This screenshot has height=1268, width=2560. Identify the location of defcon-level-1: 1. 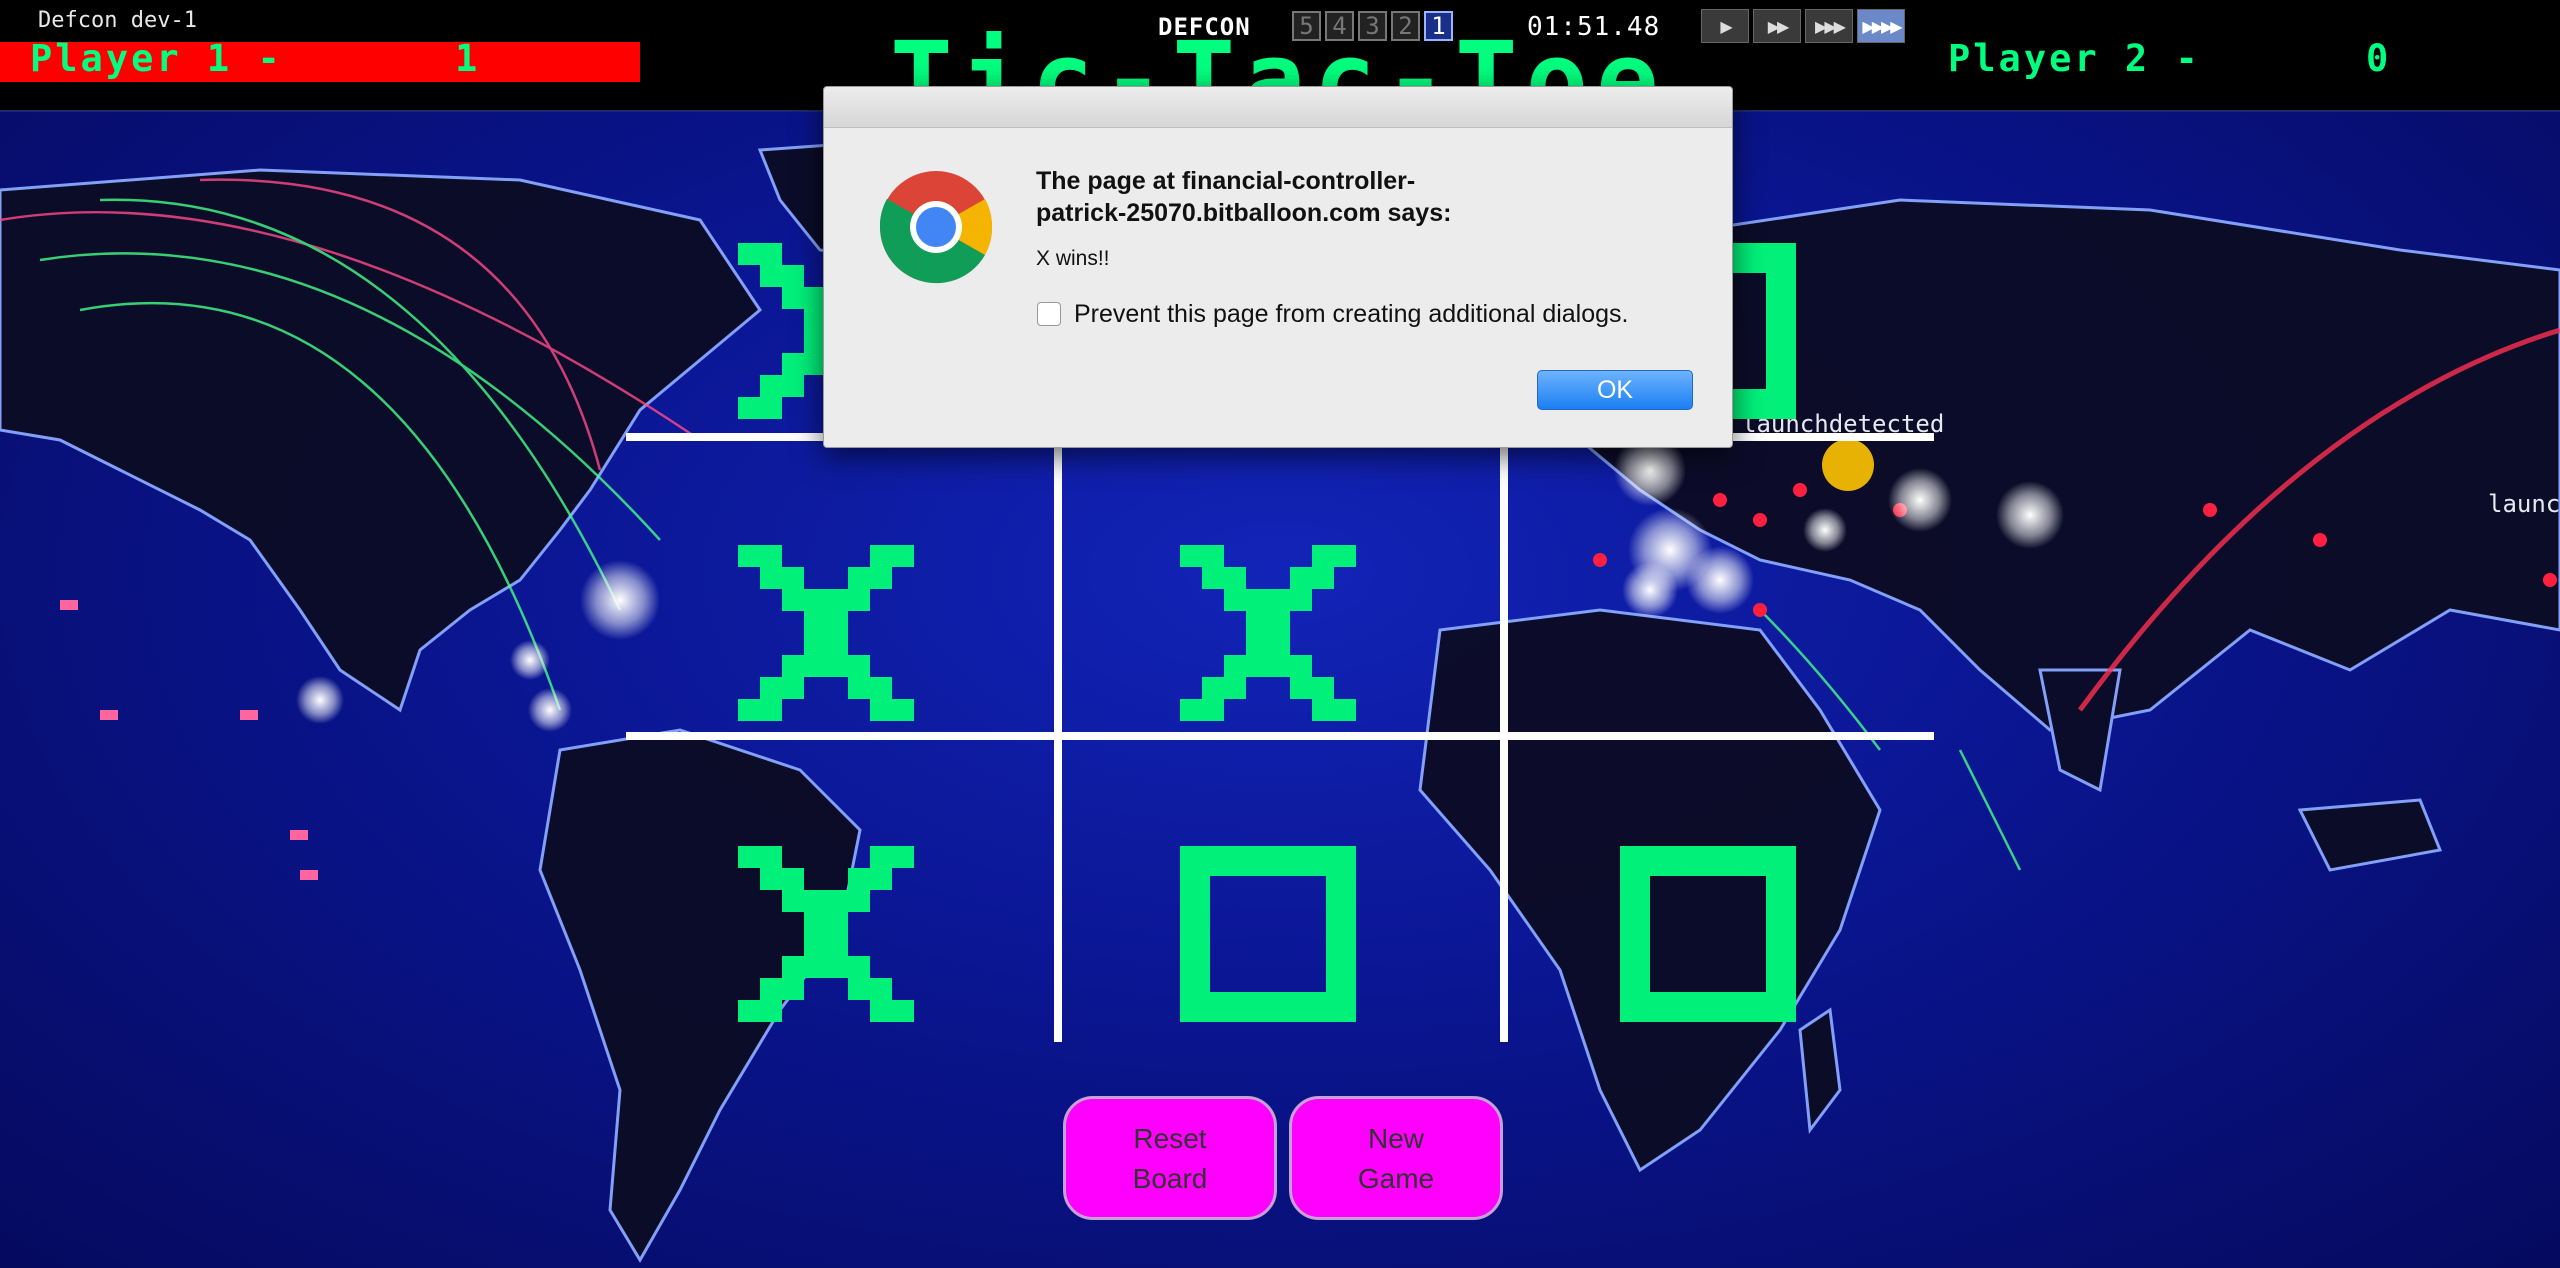
(1438, 26).